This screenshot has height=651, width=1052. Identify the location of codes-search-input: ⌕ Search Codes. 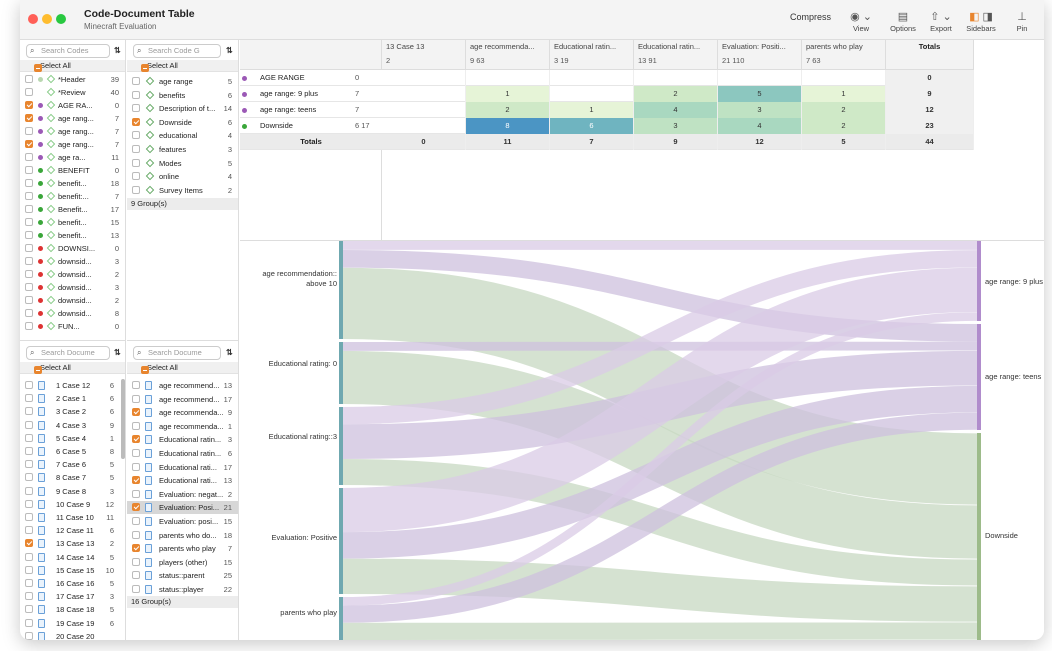
(68, 51).